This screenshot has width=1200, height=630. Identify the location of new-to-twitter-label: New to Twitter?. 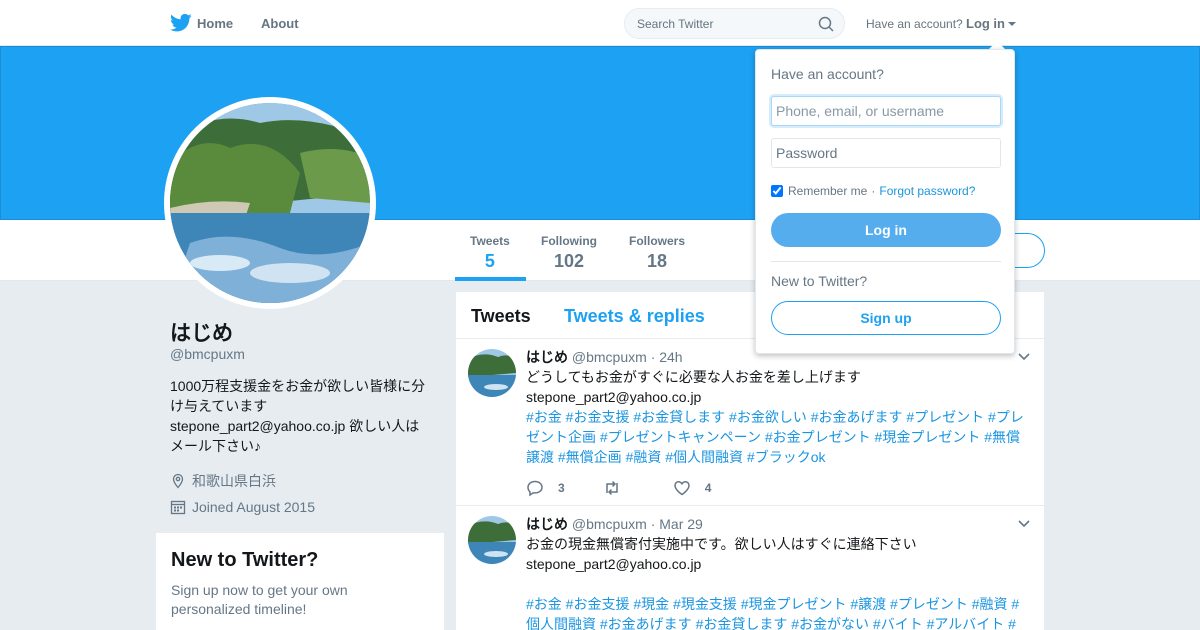
(819, 281).